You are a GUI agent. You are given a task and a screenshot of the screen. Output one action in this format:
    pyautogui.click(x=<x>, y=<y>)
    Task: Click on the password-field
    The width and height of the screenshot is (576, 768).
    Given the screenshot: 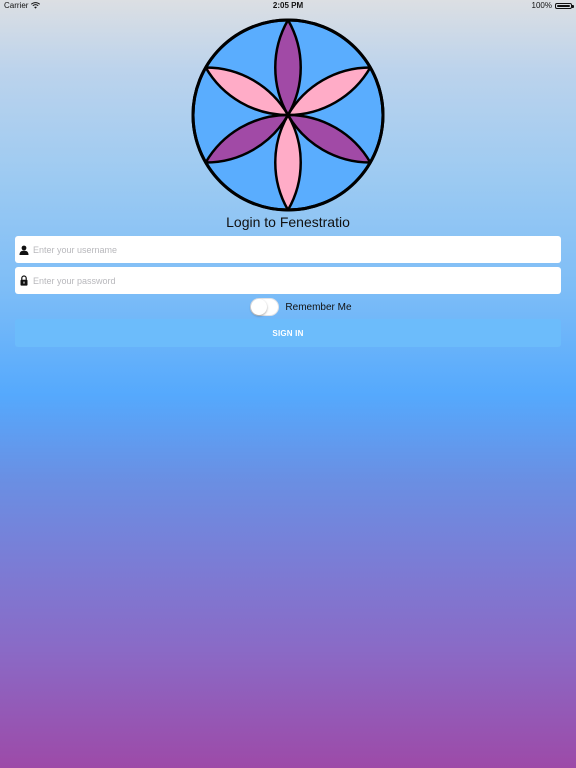 What is the action you would take?
    pyautogui.click(x=288, y=280)
    